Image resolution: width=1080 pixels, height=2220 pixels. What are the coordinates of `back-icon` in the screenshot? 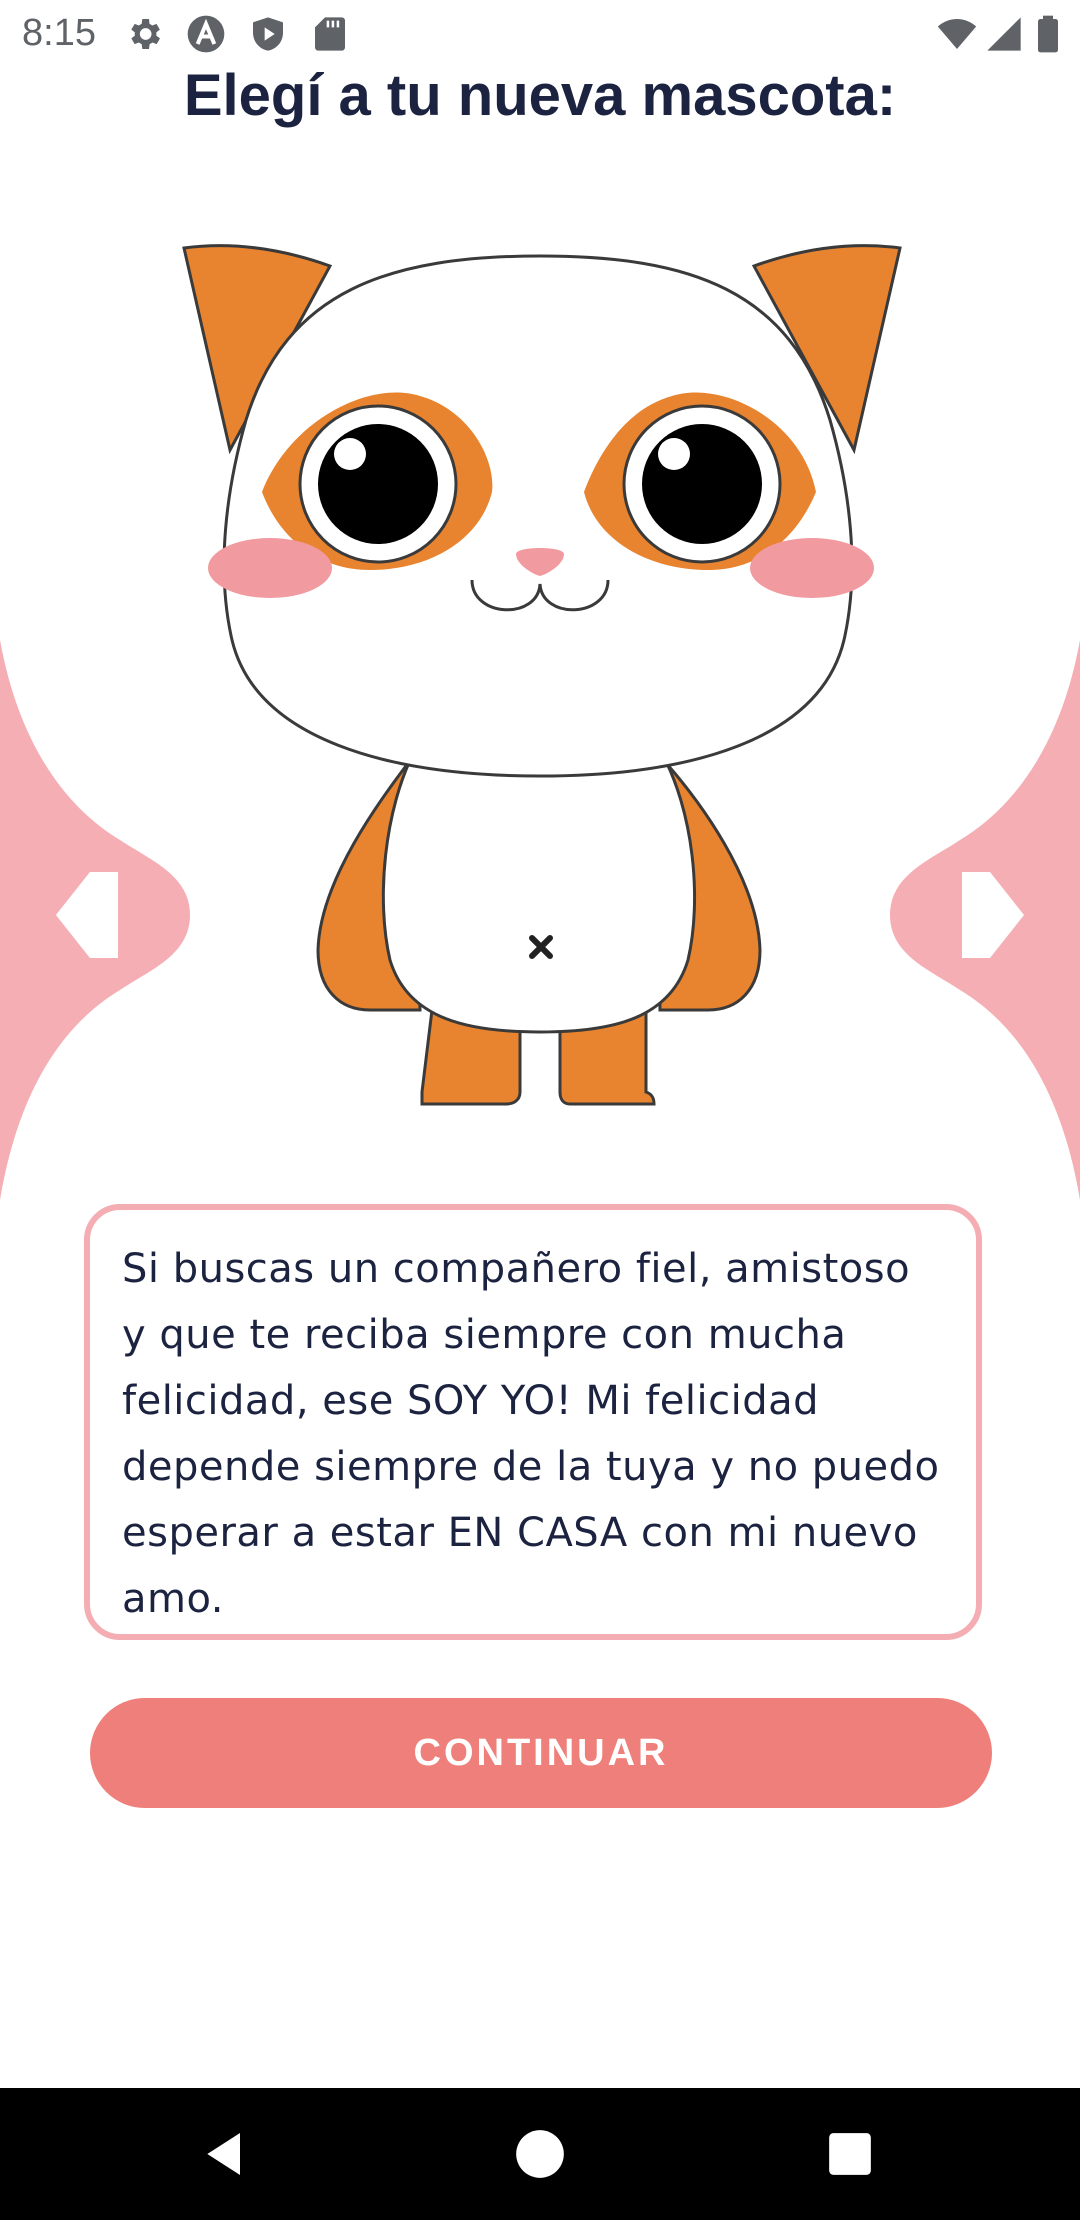 It's located at (223, 2154).